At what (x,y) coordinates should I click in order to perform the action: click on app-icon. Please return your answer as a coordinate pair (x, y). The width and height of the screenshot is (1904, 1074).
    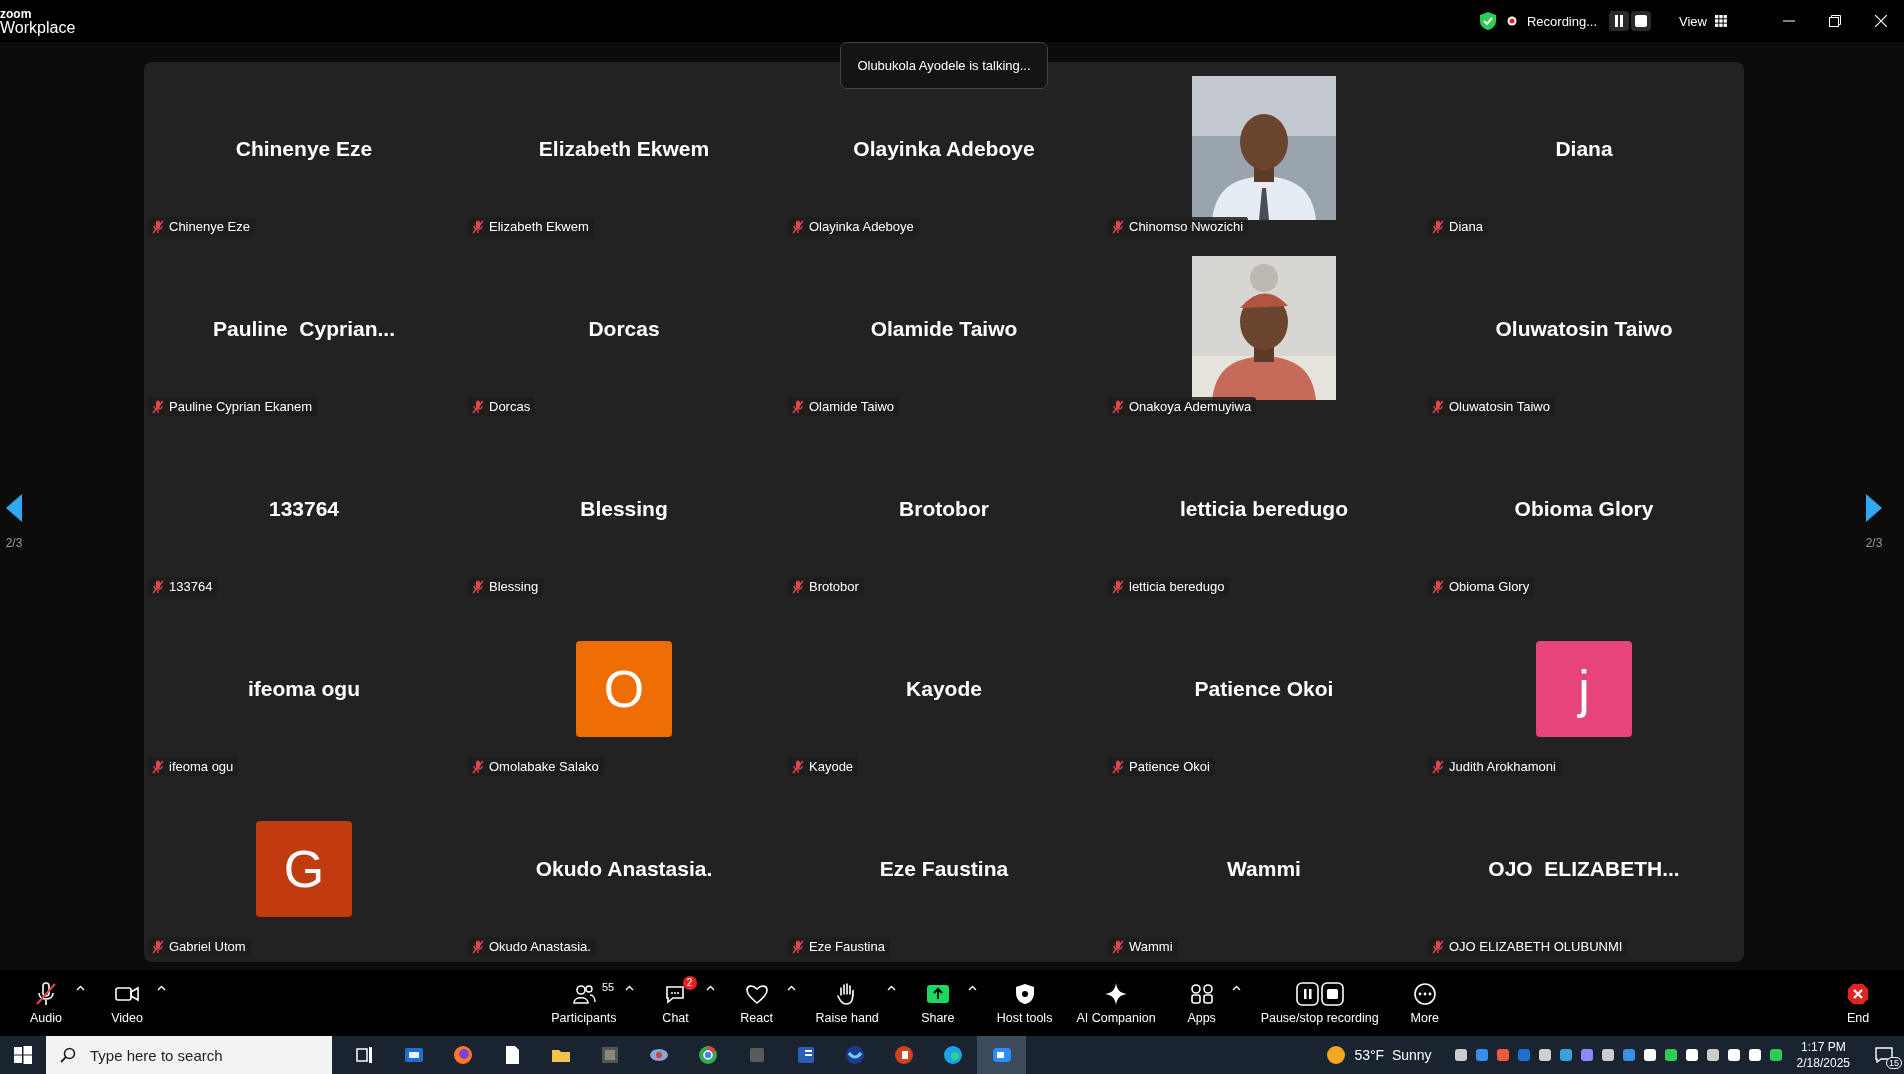
    Looking at the image, I should click on (854, 1055).